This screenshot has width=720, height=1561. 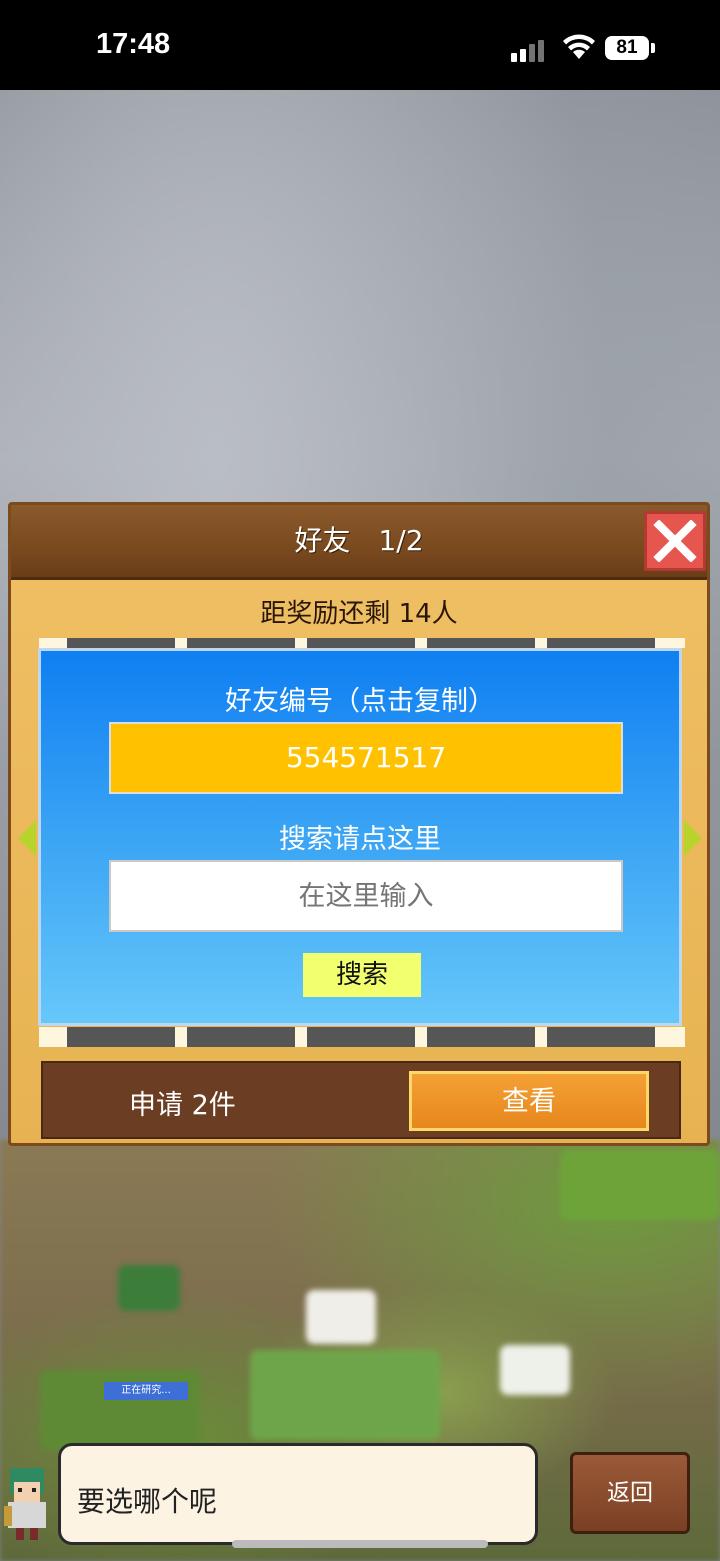 What do you see at coordinates (360, 701) in the screenshot?
I see `friend-id-label: 好友编号（点击复制）` at bounding box center [360, 701].